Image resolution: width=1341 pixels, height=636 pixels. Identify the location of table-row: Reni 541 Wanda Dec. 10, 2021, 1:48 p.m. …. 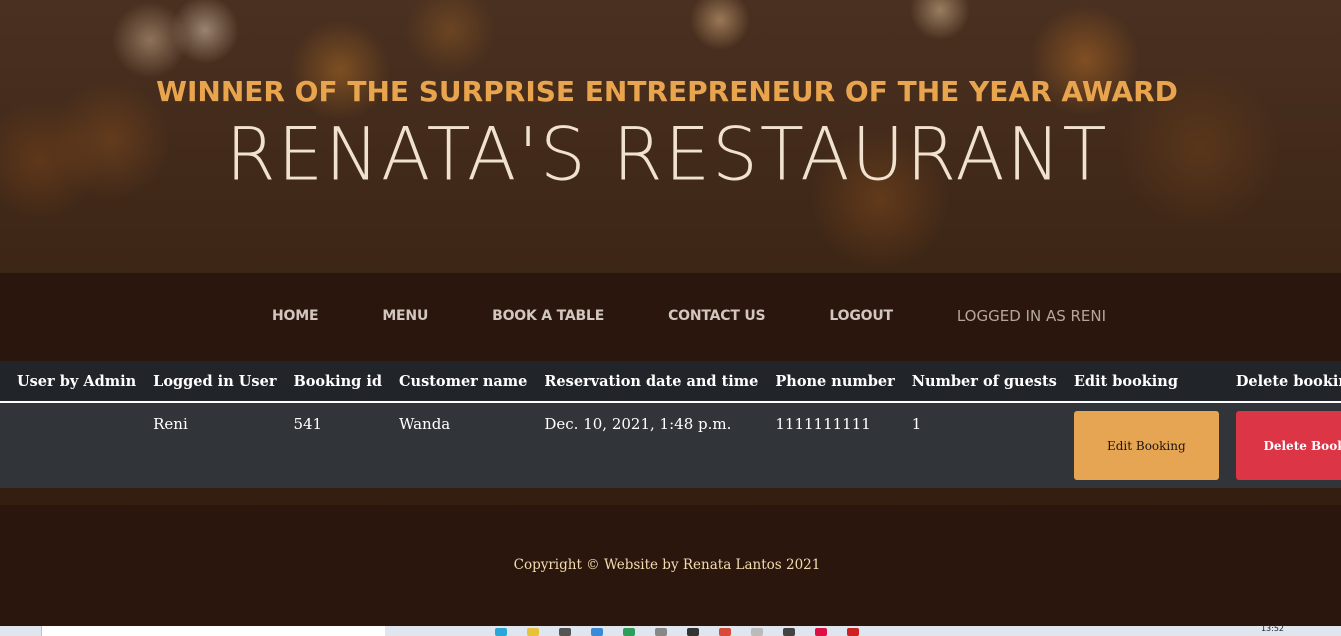
(670, 445).